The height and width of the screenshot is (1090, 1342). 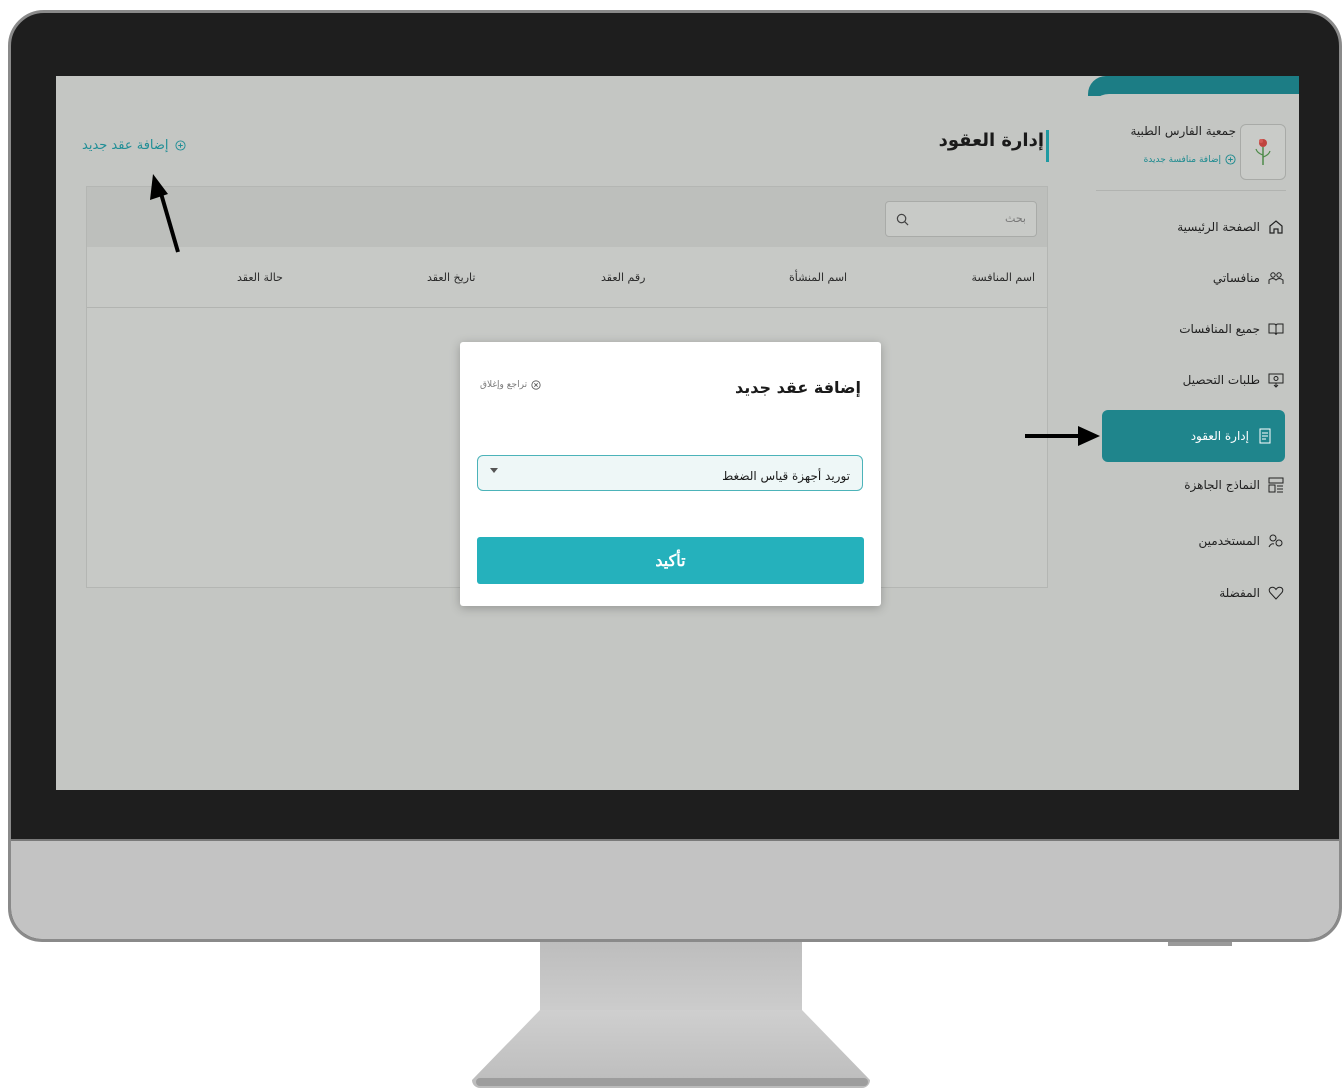 I want to click on sidebar-item-label: طلبات التحصيل, so click(x=1221, y=380).